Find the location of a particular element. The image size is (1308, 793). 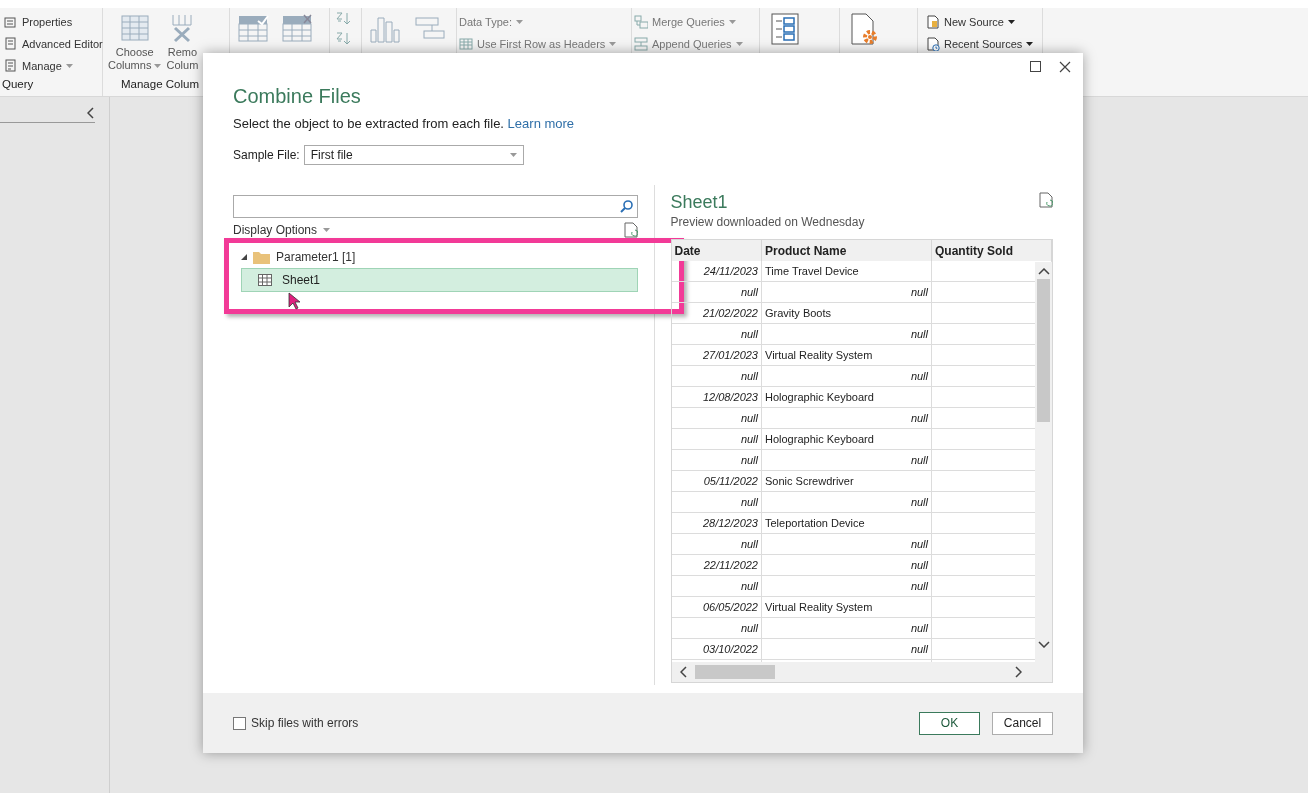

scroll-right-icon is located at coordinates (1018, 672).